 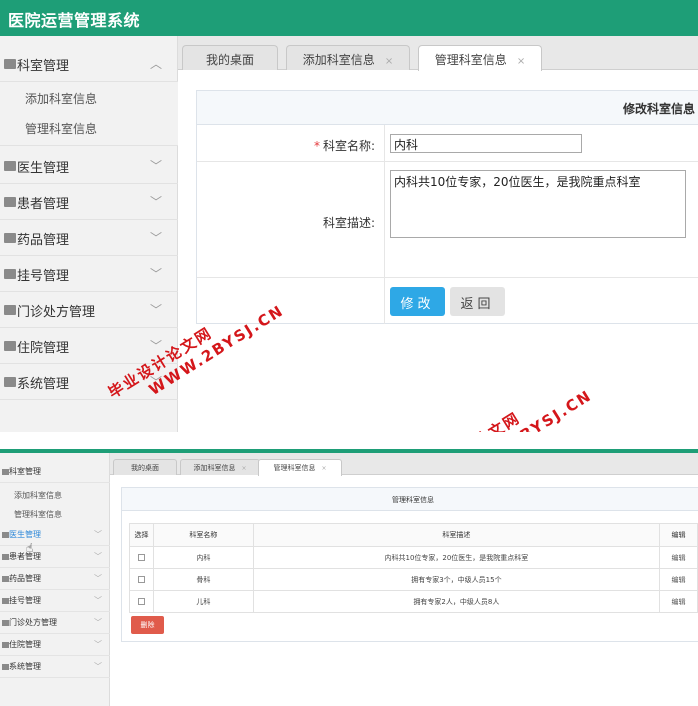 I want to click on name-label-text: 科室名称:, so click(x=348, y=146).